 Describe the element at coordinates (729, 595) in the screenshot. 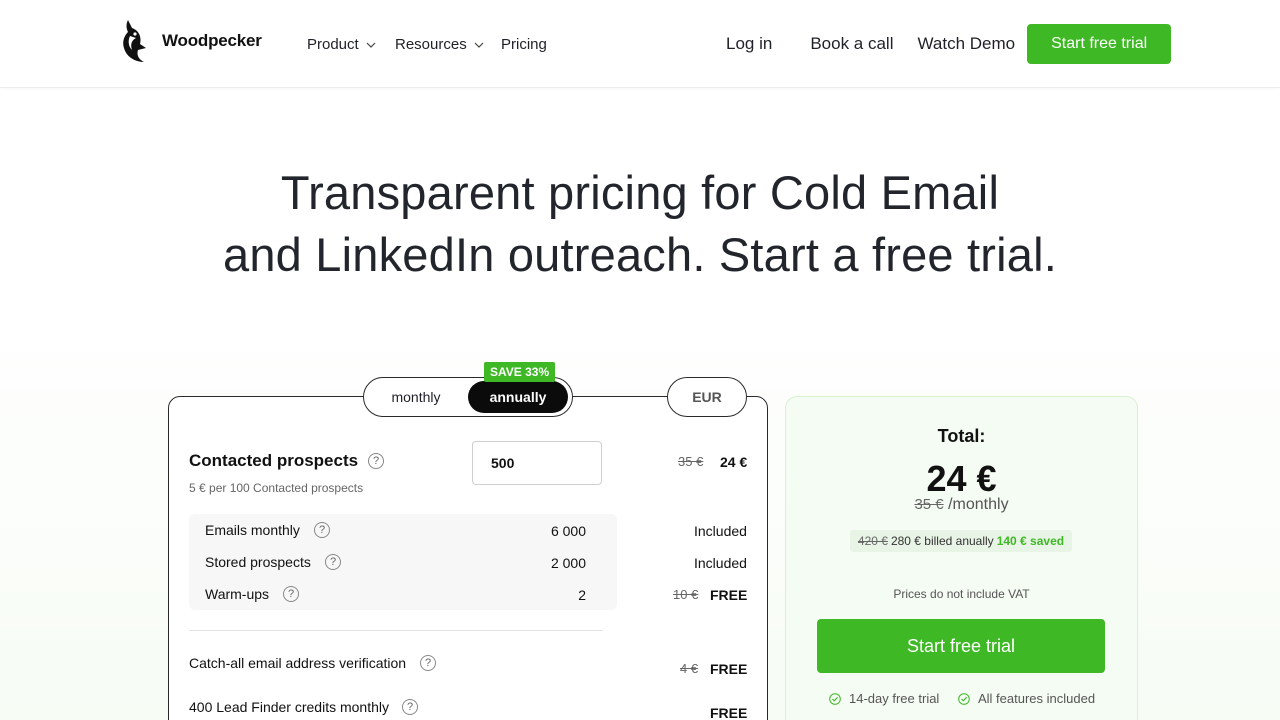

I see `warmups-price: FREE` at that location.